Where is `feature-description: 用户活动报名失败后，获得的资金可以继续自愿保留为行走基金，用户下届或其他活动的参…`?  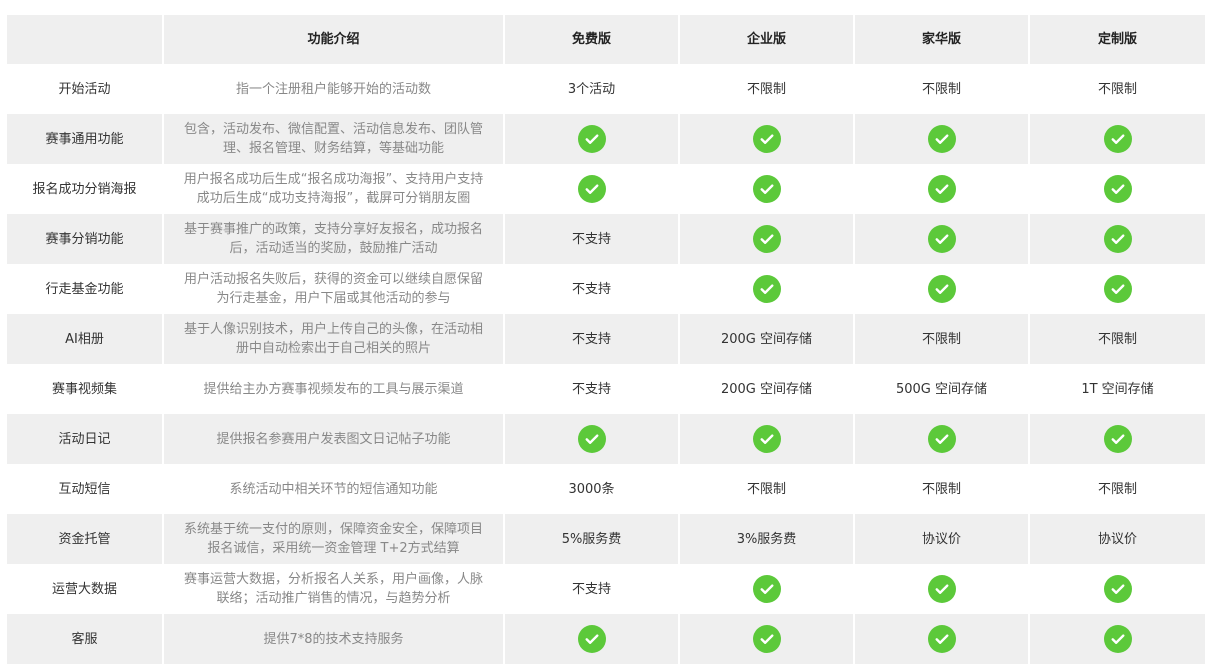 feature-description: 用户活动报名失败后，获得的资金可以继续自愿保留为行走基金，用户下届或其他活动的参… is located at coordinates (334, 289).